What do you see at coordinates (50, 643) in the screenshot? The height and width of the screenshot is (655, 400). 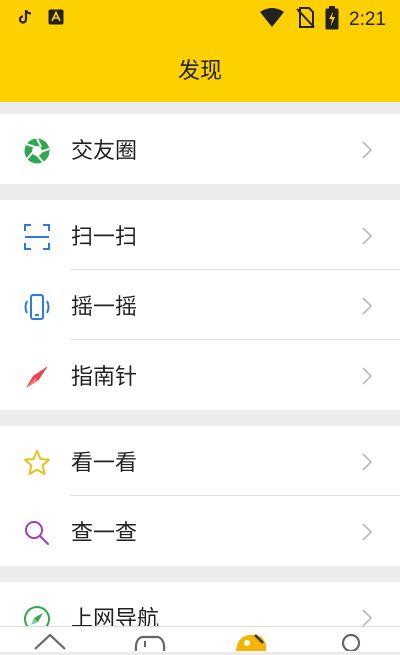 I see `home-icon` at bounding box center [50, 643].